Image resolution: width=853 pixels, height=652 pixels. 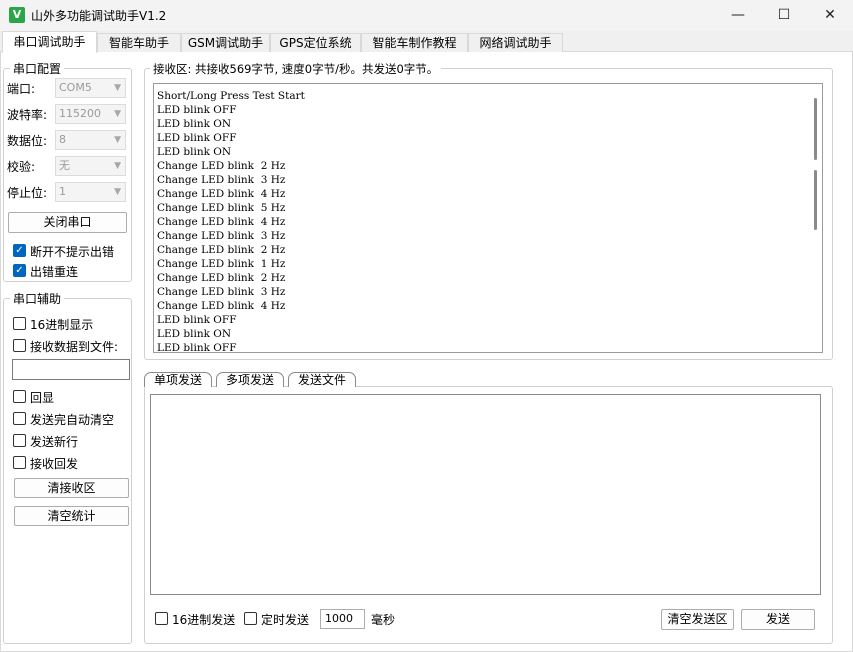 What do you see at coordinates (19, 270) in the screenshot?
I see `auto-reconnect-checkbox: ✓` at bounding box center [19, 270].